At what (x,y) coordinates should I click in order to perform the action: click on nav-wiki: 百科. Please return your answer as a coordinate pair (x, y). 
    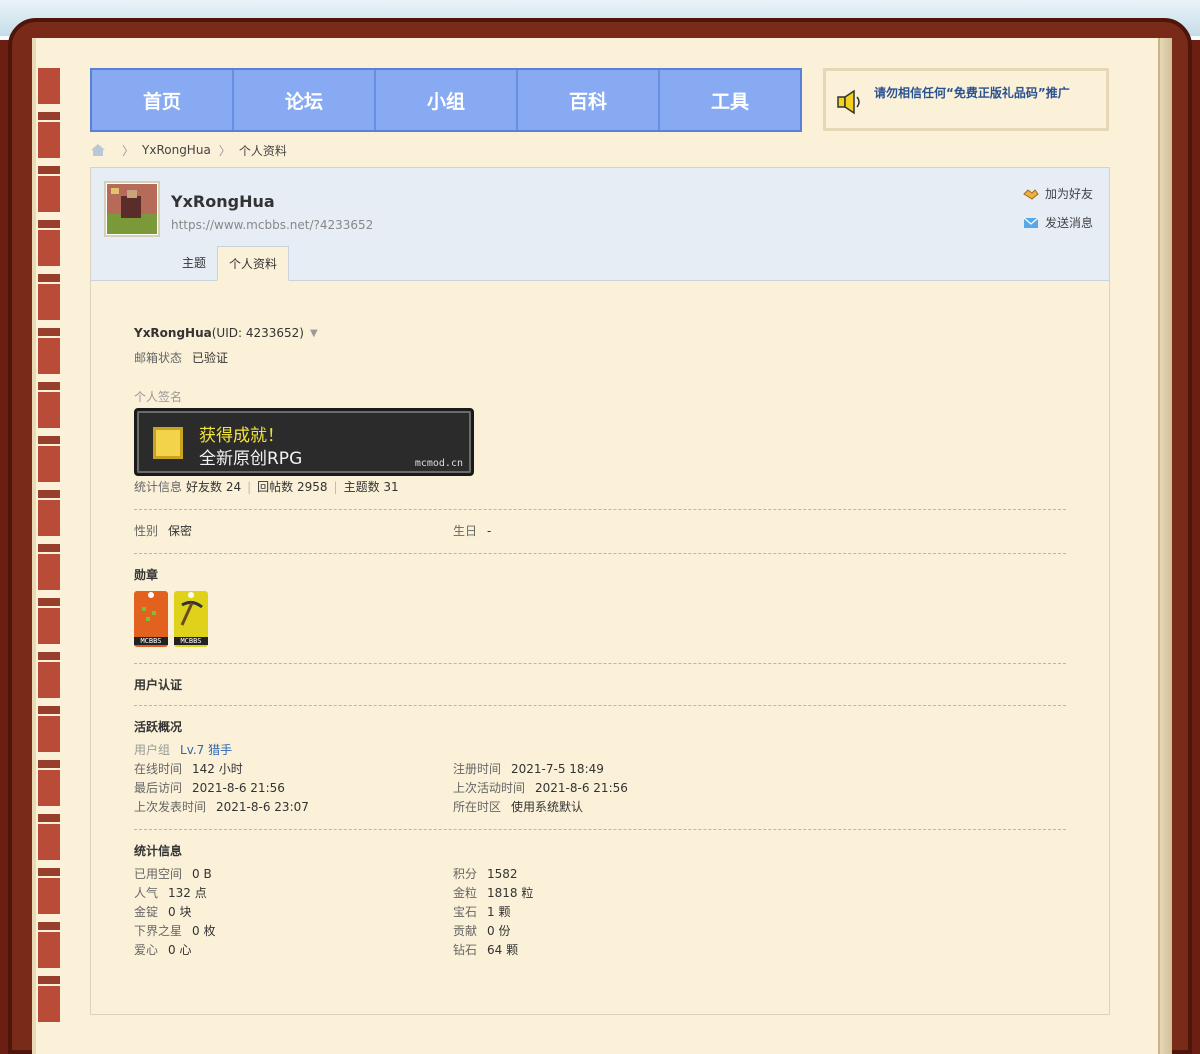
    Looking at the image, I should click on (589, 100).